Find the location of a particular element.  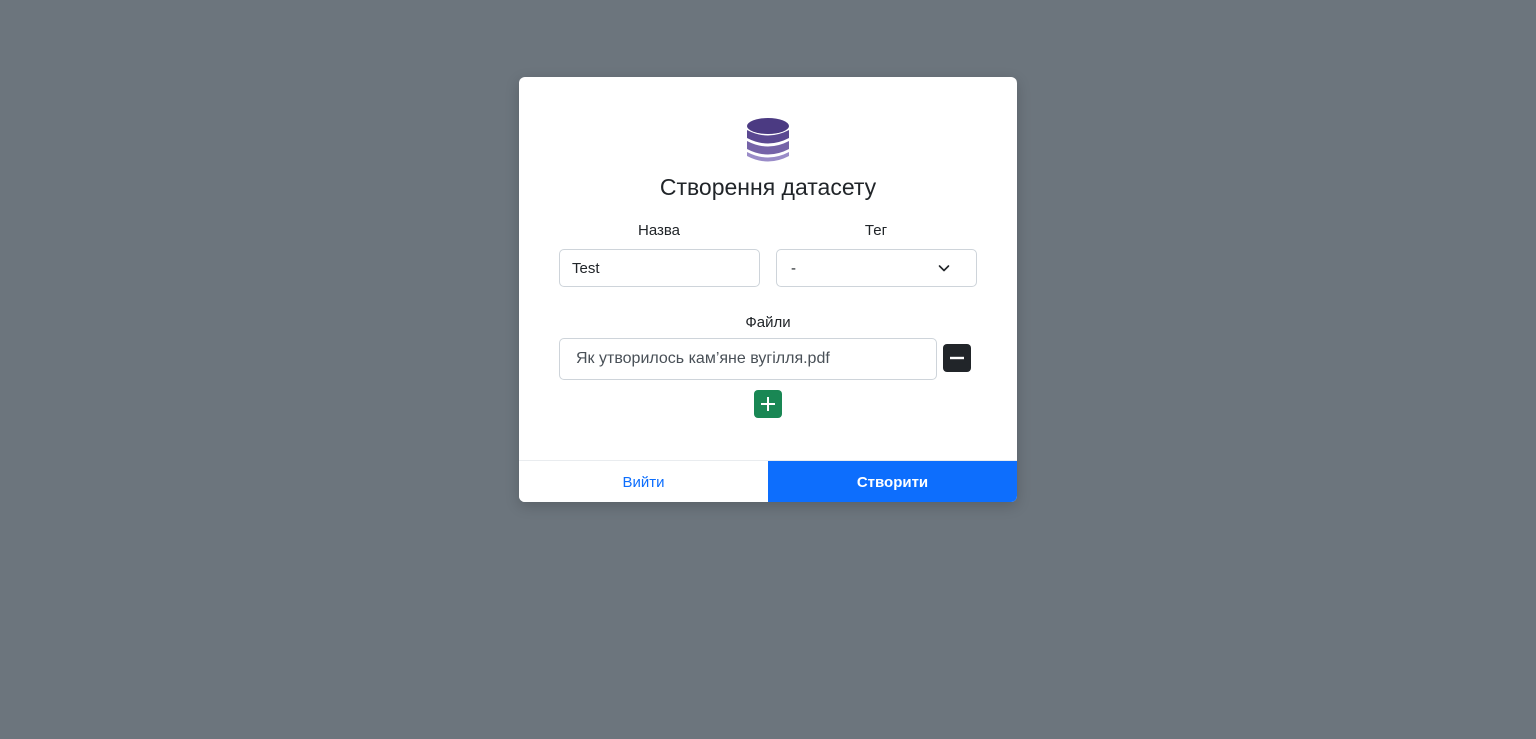

minus-icon is located at coordinates (957, 358).